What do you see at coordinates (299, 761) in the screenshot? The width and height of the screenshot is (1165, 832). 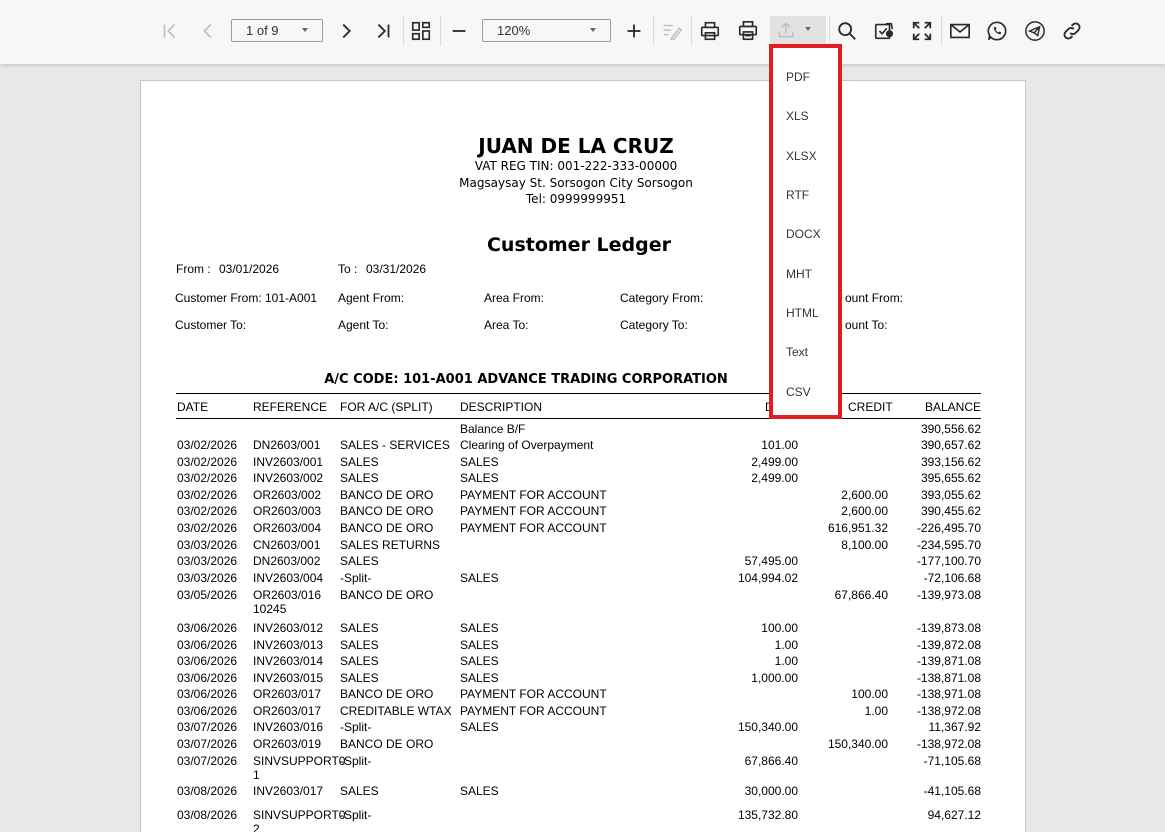 I see `cell-ref: SINVSUPPORT0` at bounding box center [299, 761].